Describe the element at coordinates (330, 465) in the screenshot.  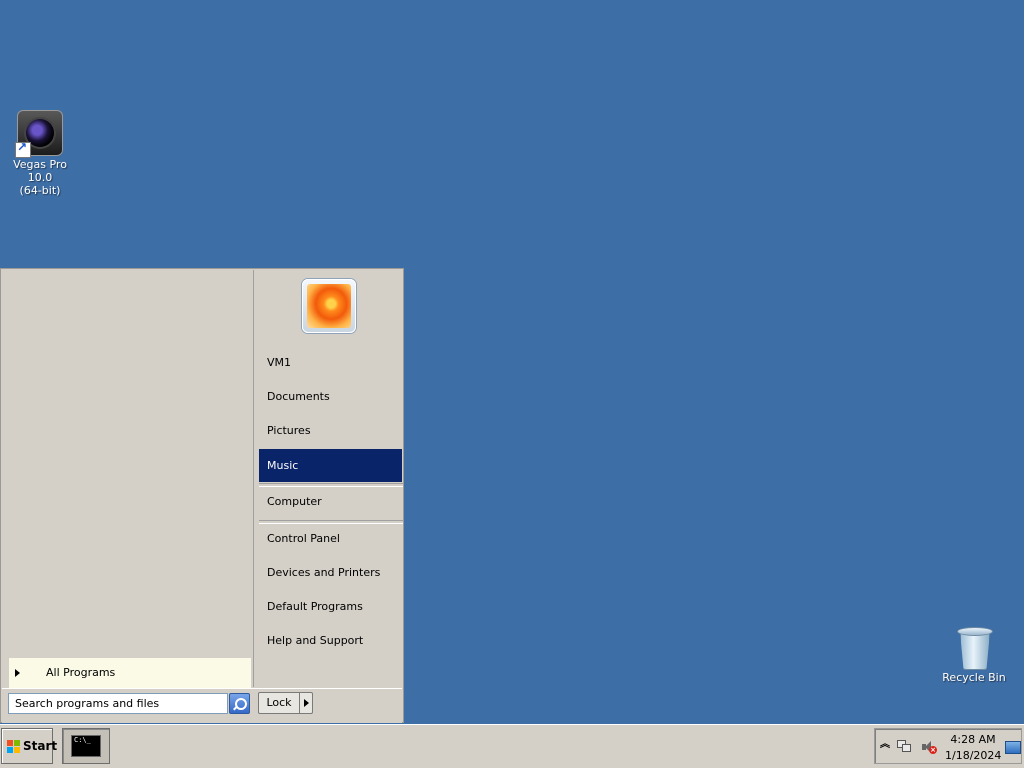
I see `start-item-music: Music` at that location.